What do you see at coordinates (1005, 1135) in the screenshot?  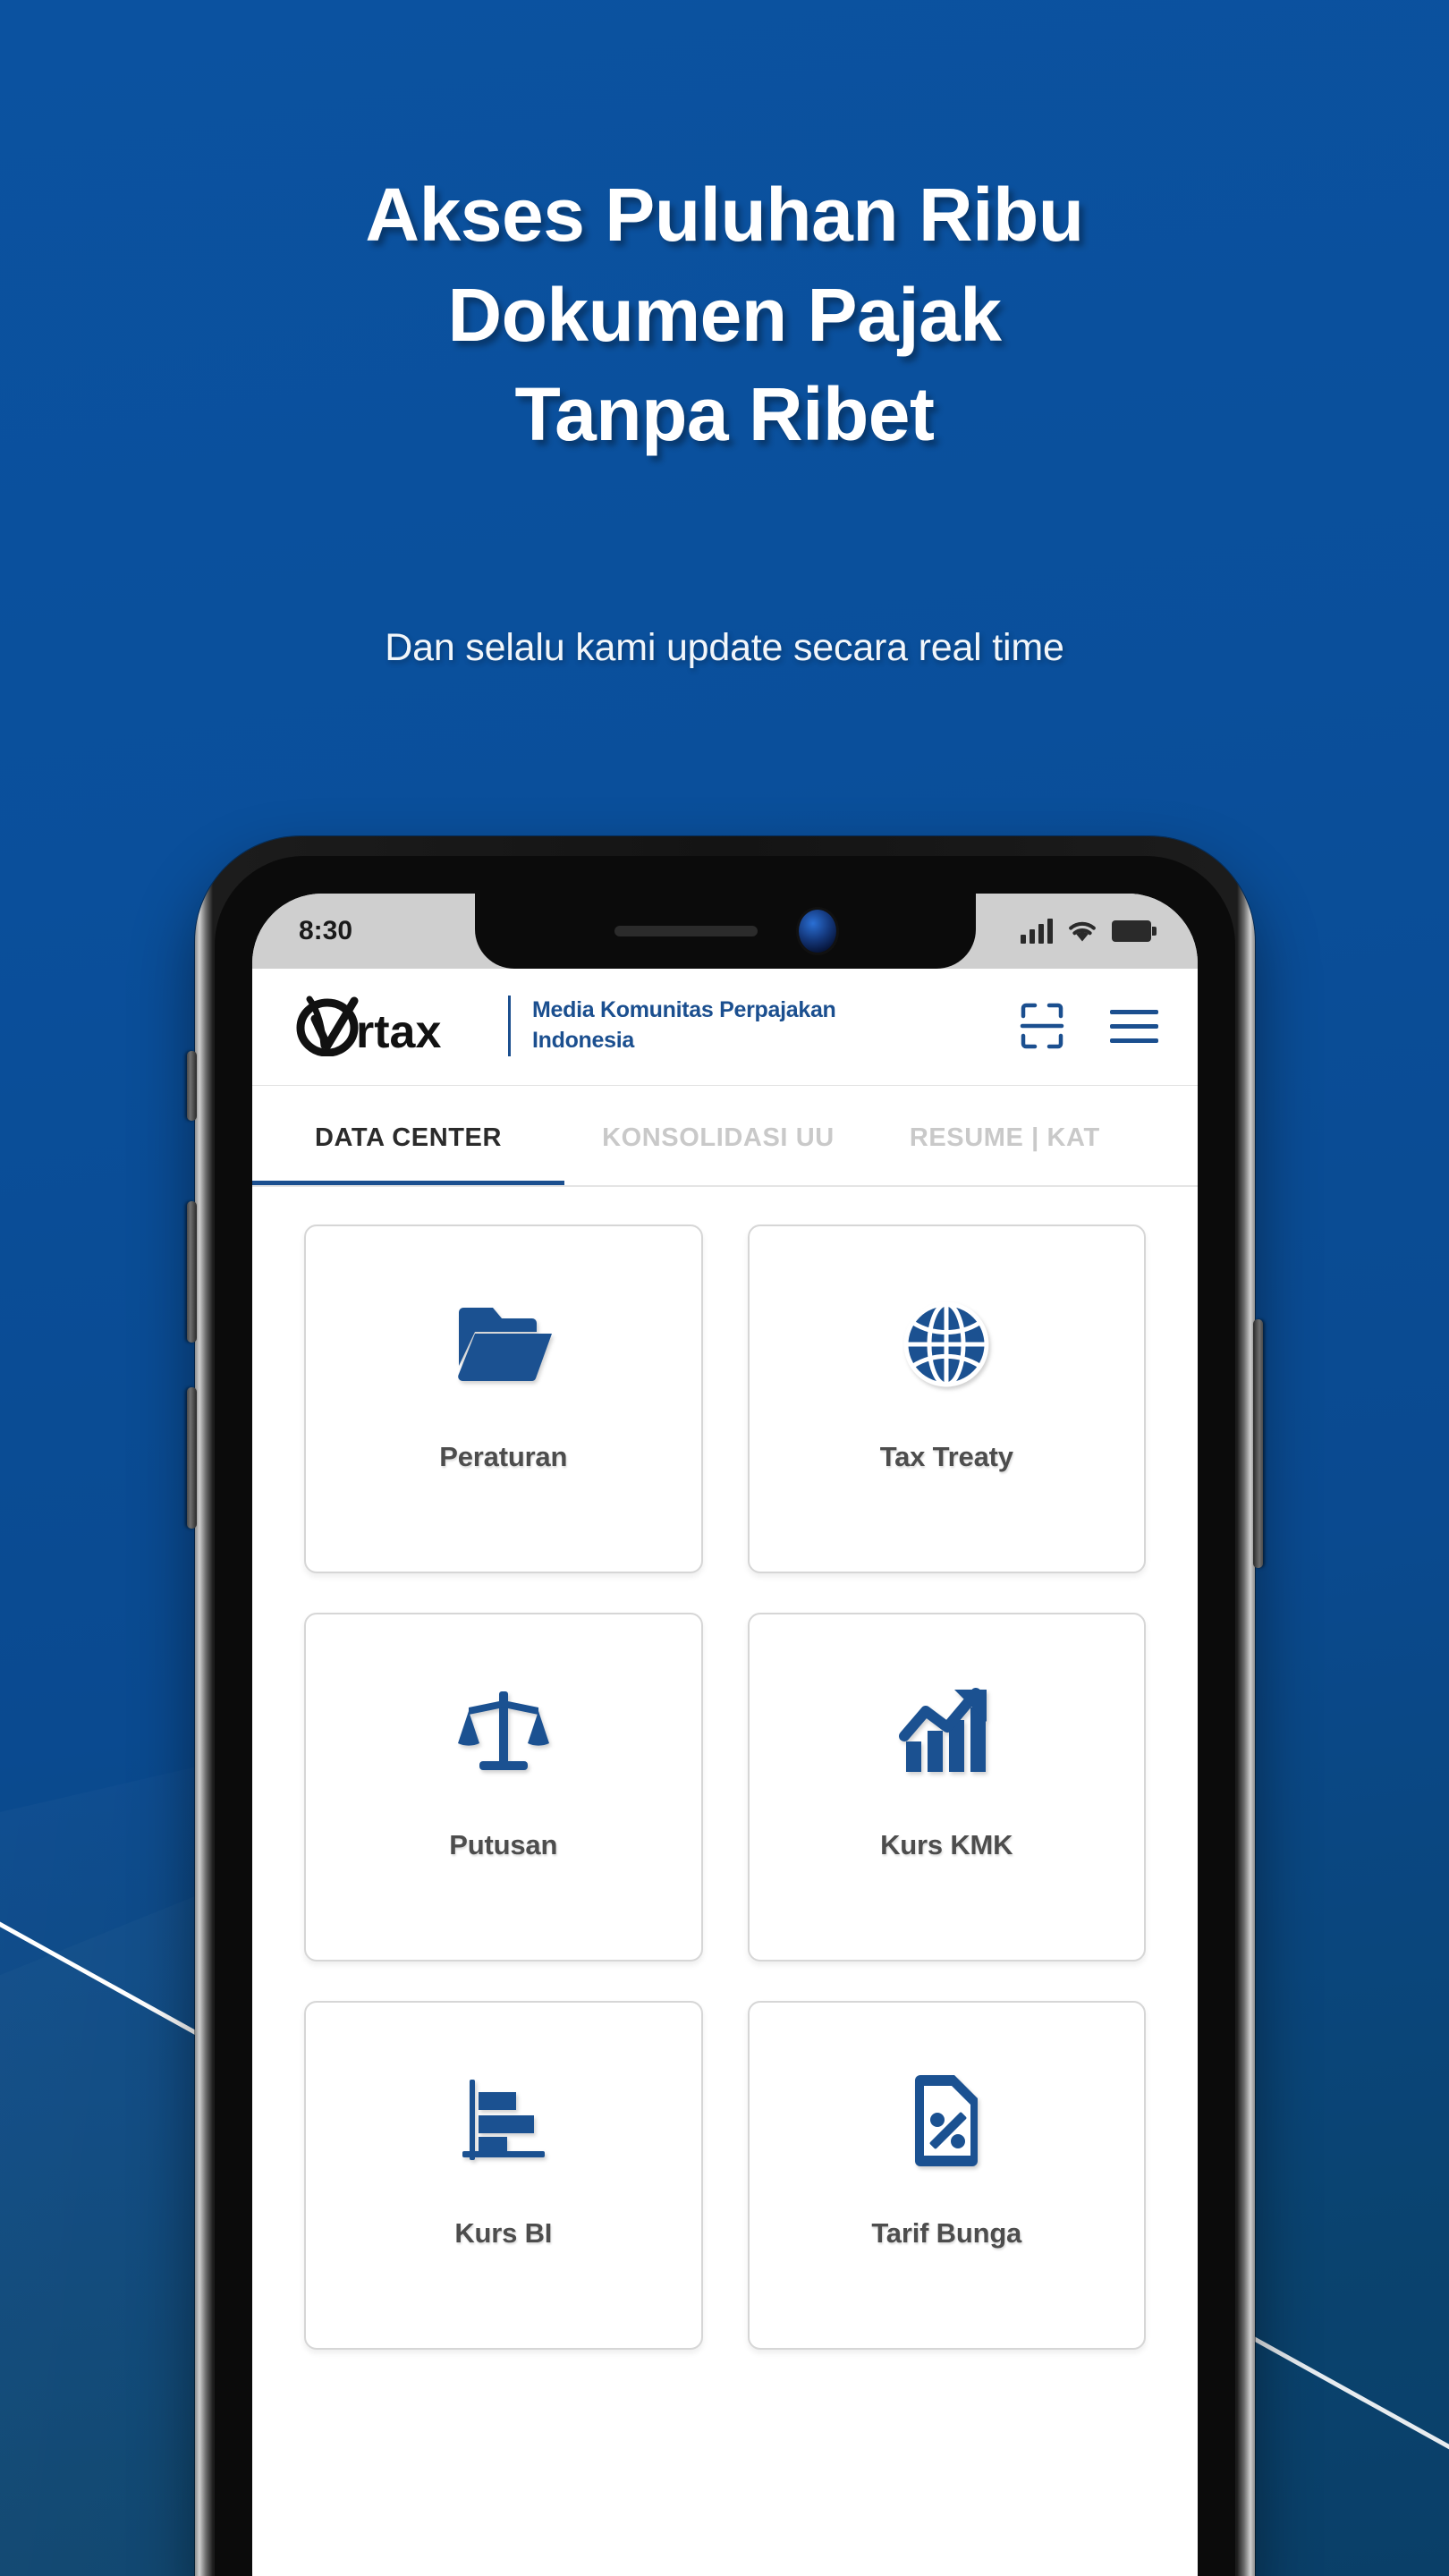 I see `tab-resume-katalog: RESUME | KAT` at bounding box center [1005, 1135].